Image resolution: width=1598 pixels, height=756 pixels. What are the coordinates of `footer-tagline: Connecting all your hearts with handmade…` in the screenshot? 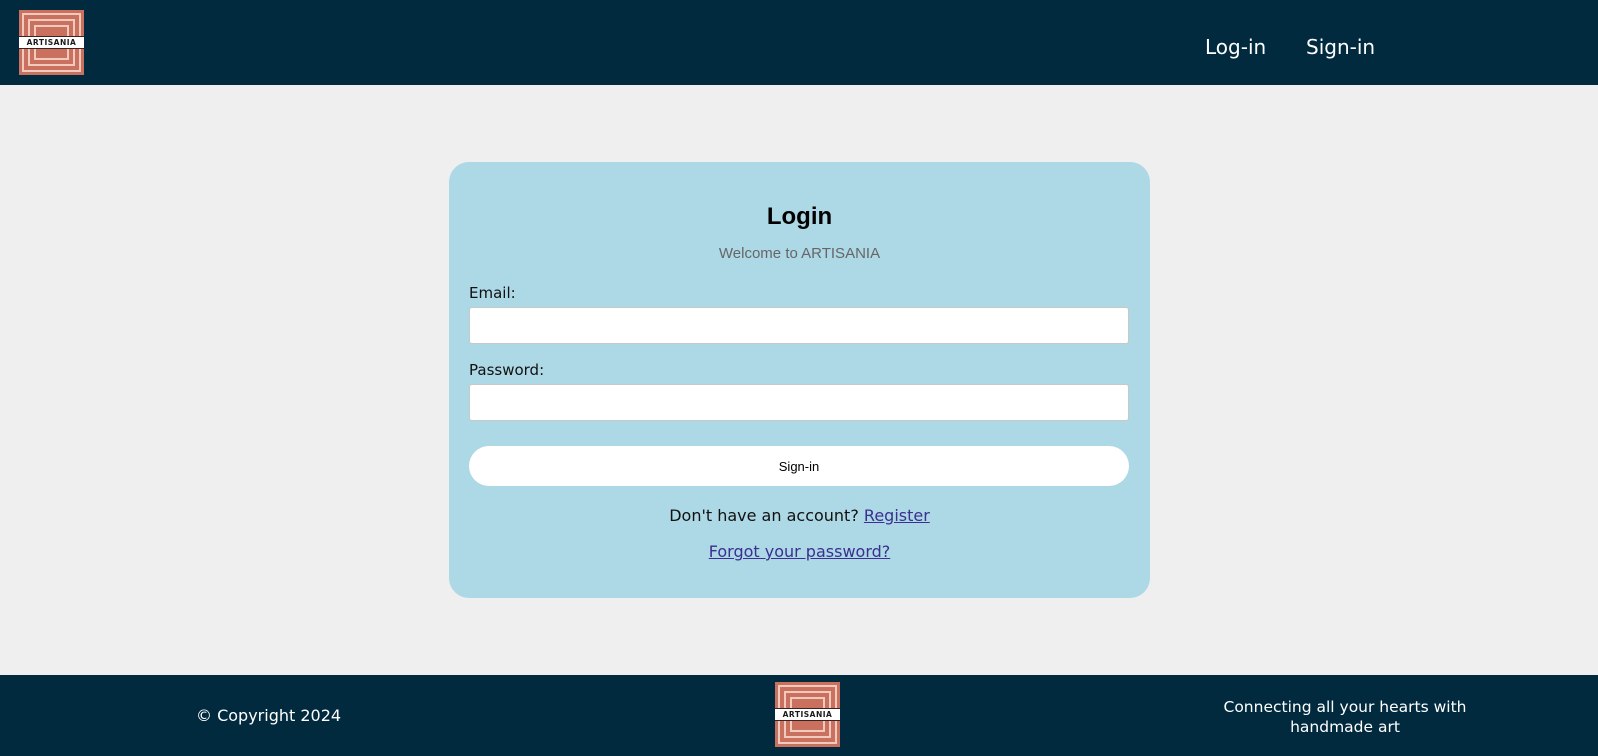 It's located at (1345, 717).